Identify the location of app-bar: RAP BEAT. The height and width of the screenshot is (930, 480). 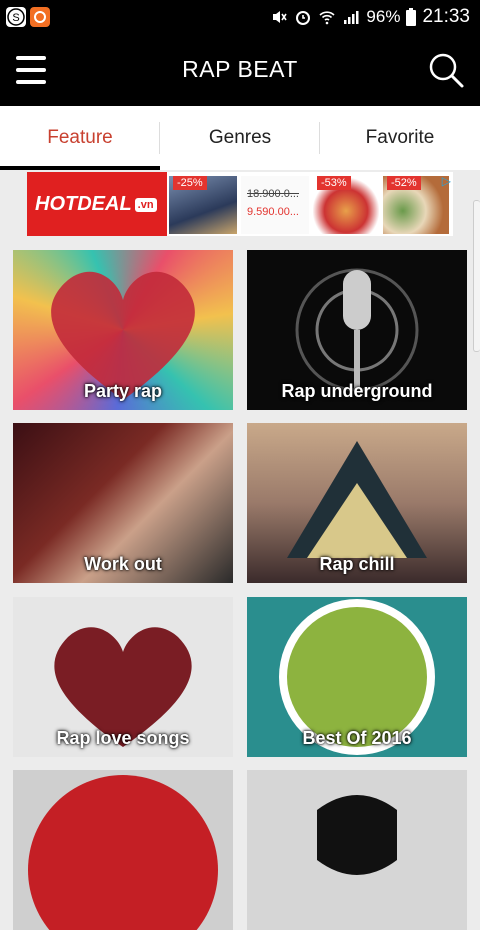
(240, 70).